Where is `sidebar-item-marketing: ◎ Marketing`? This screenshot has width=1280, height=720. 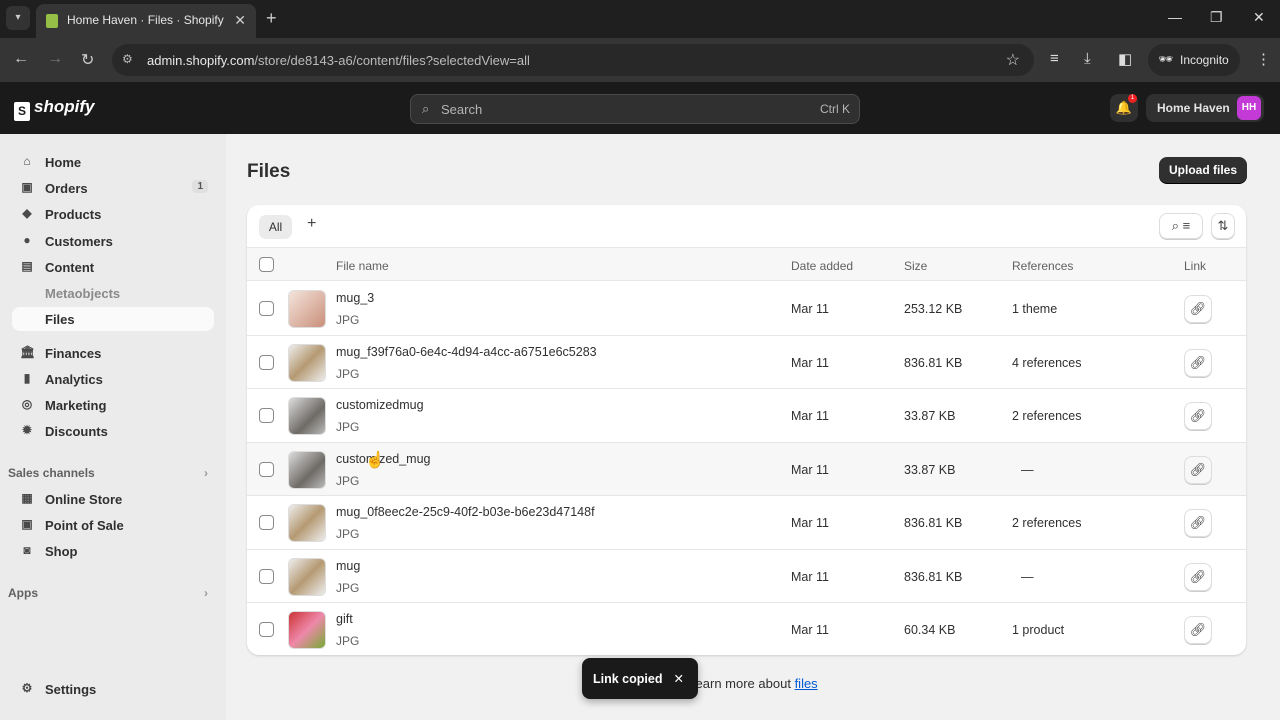
sidebar-item-marketing: ◎ Marketing is located at coordinates (117, 405).